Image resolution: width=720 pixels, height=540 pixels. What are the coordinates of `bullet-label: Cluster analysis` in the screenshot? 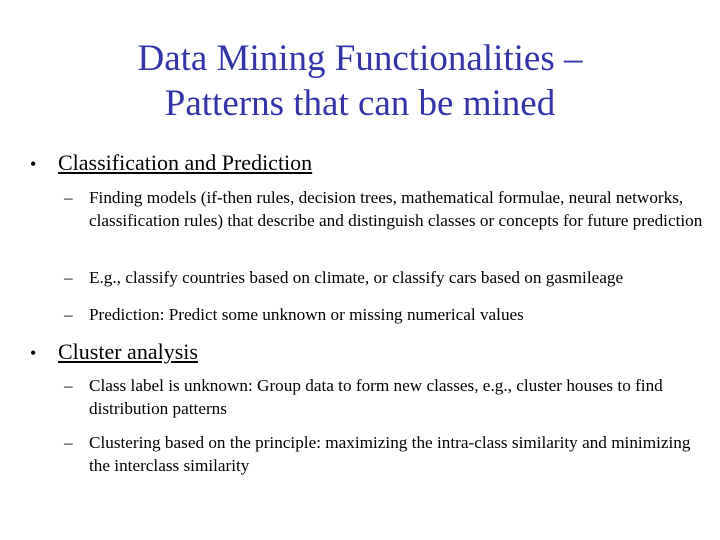 It's located at (128, 351).